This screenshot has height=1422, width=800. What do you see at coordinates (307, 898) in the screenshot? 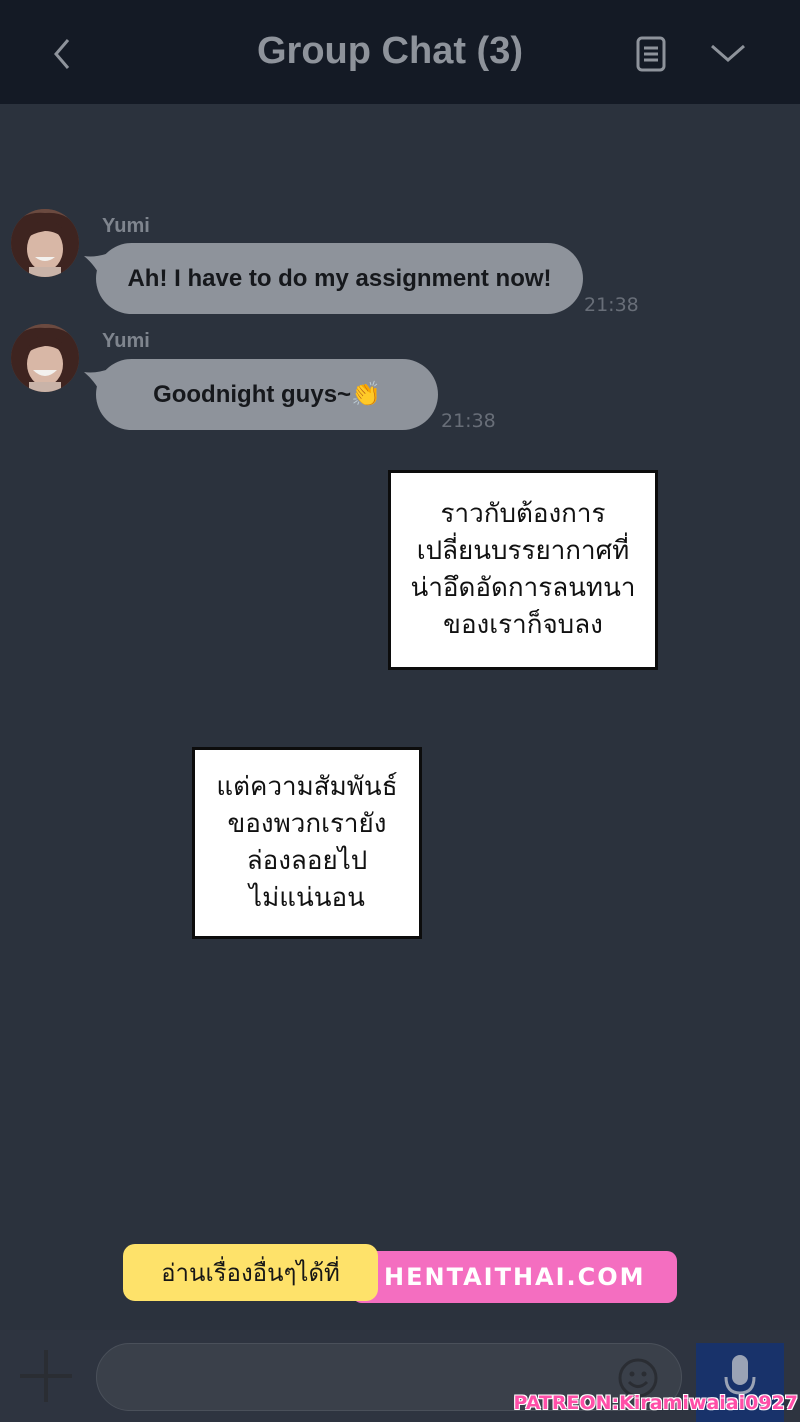
I see `narration-line: ไม่แน่นอน` at bounding box center [307, 898].